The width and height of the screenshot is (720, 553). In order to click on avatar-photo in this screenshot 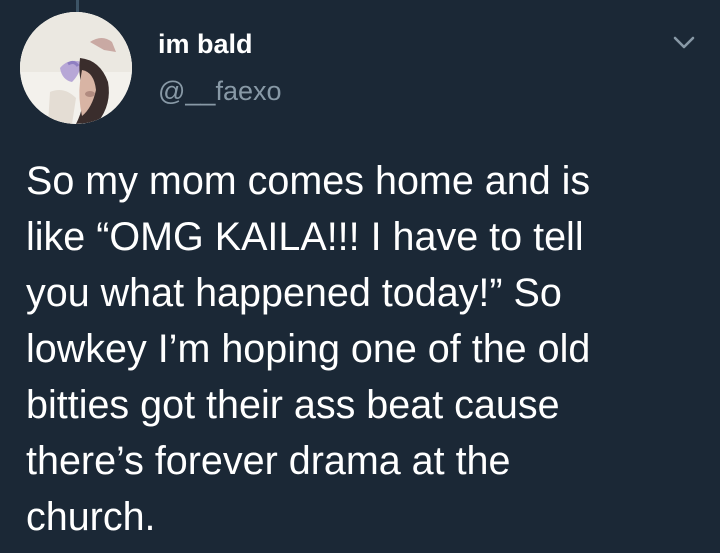, I will do `click(76, 68)`.